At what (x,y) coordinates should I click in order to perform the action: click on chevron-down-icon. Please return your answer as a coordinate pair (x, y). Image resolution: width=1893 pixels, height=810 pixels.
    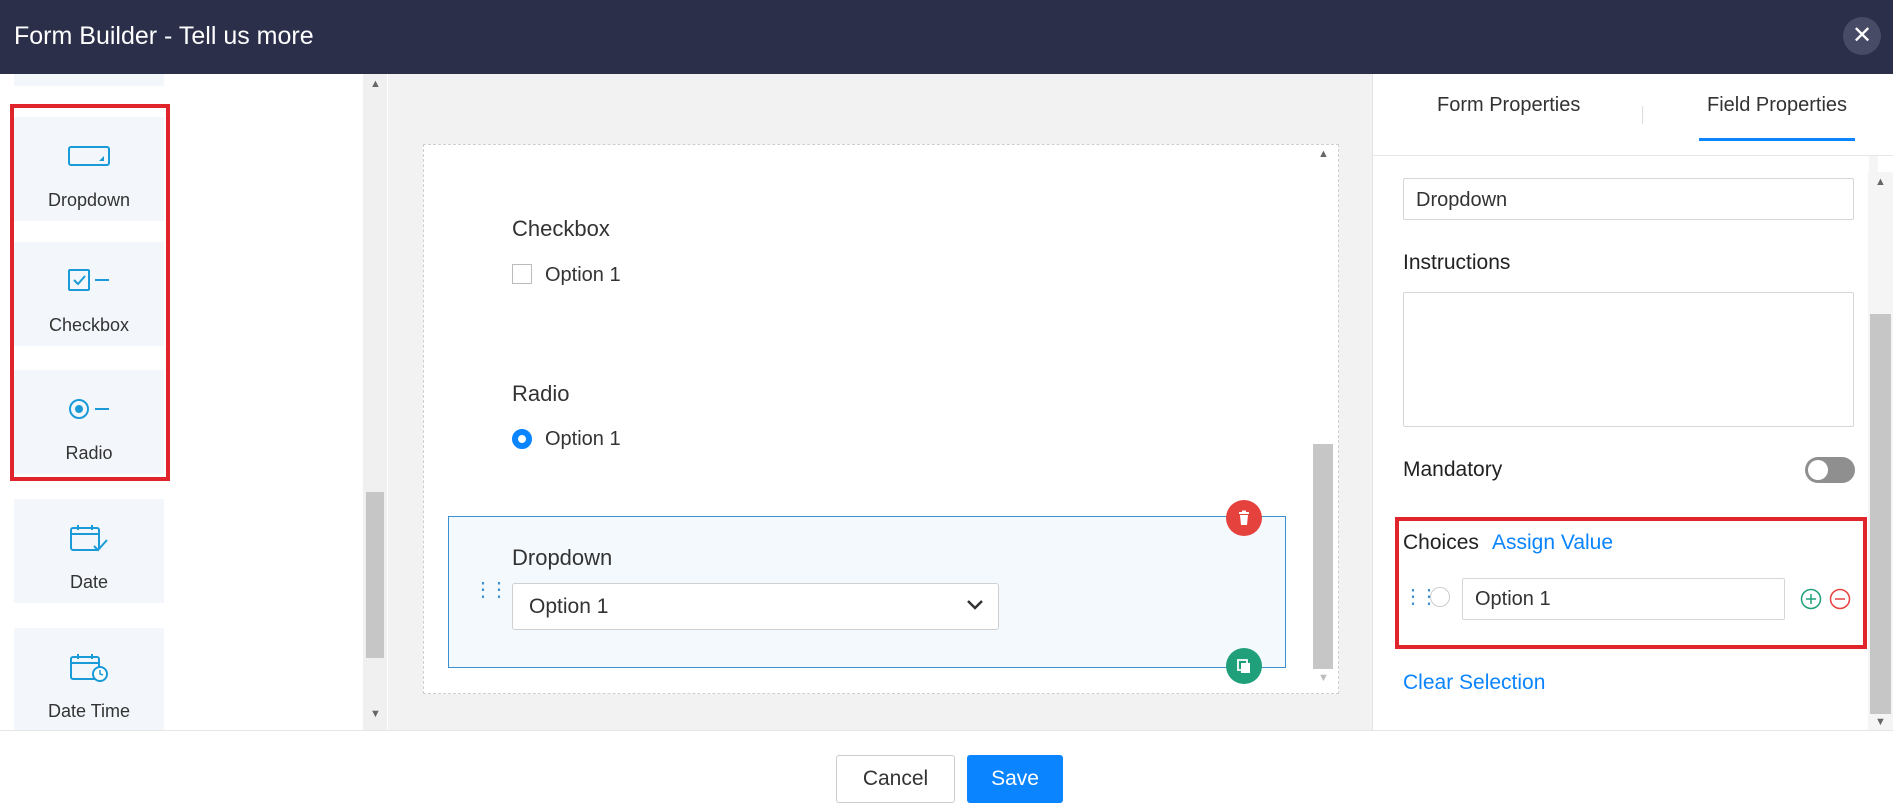
    Looking at the image, I should click on (975, 607).